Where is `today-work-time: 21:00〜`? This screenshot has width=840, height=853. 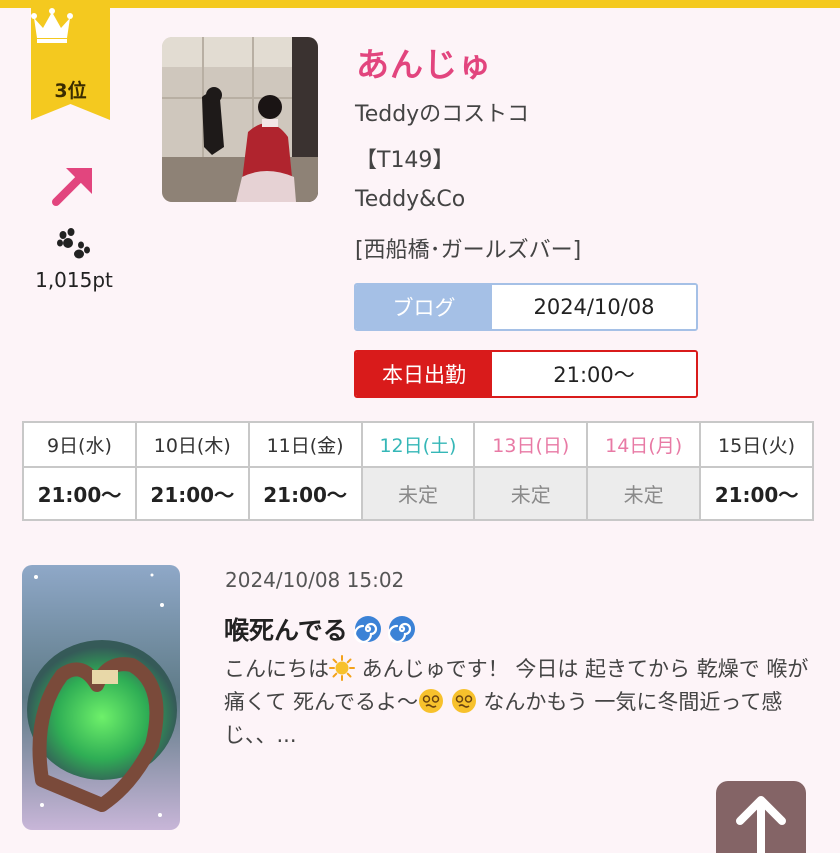 today-work-time: 21:00〜 is located at coordinates (594, 374).